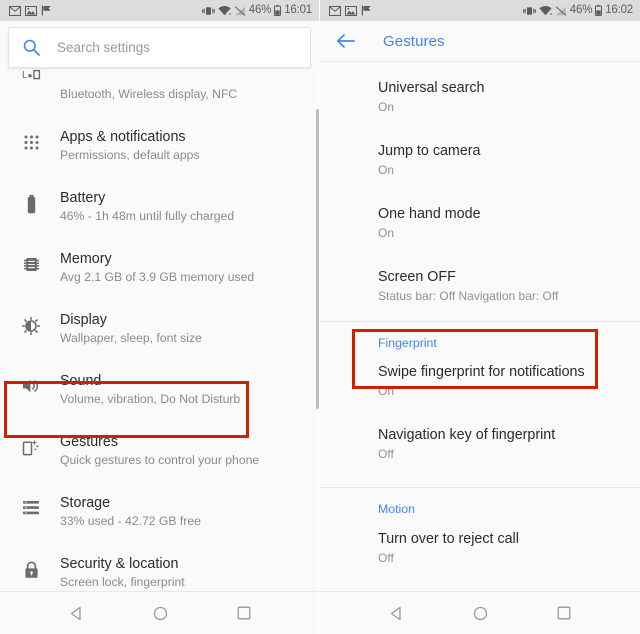  I want to click on status-bar-system-icons: 46% 16:01, so click(256, 10).